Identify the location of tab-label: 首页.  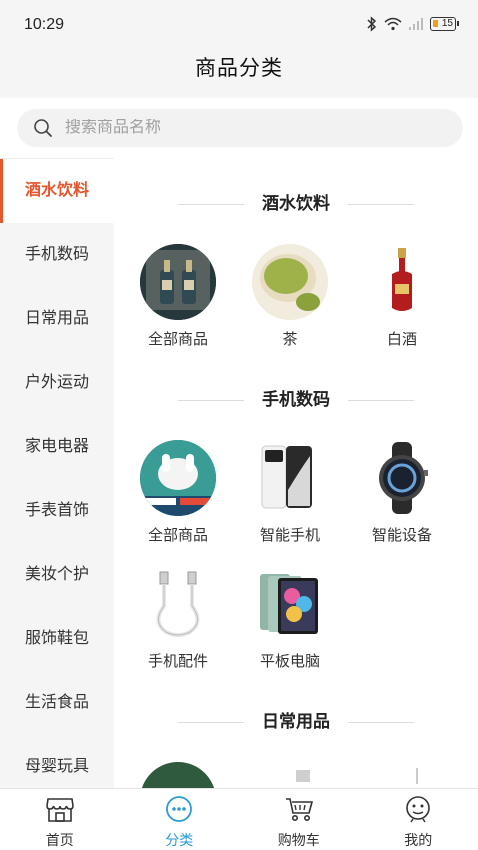
(59, 840).